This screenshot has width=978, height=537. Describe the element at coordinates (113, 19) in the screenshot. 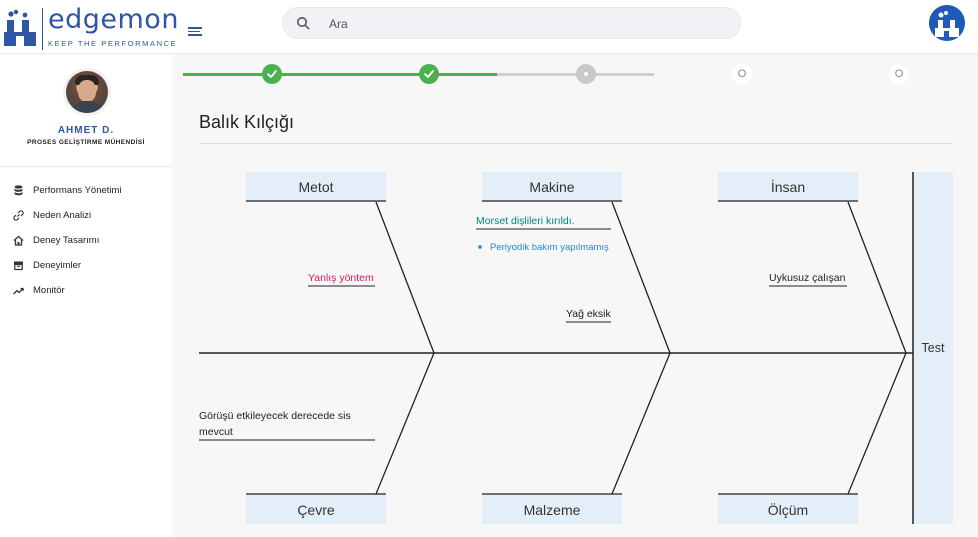

I see `brand-name: edgemon` at that location.